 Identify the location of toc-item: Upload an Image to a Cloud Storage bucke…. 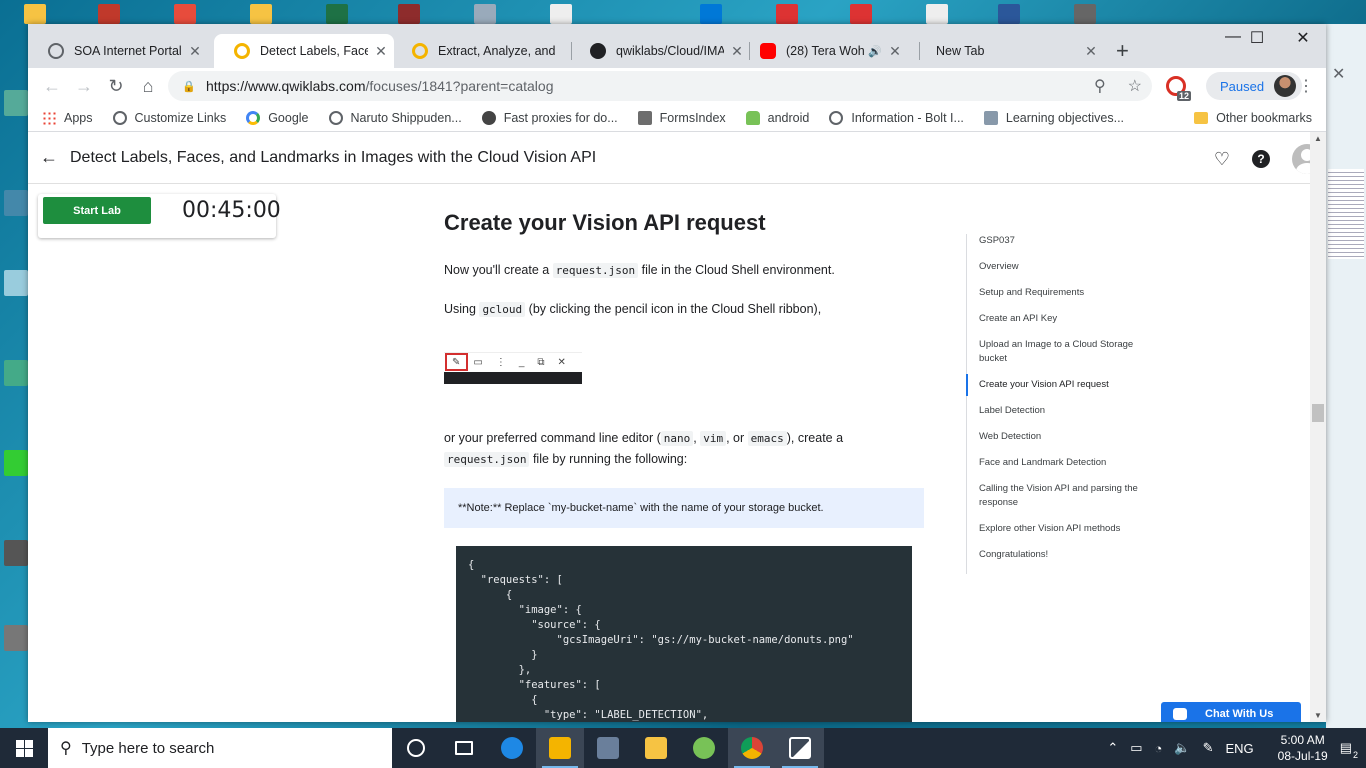
(1062, 352).